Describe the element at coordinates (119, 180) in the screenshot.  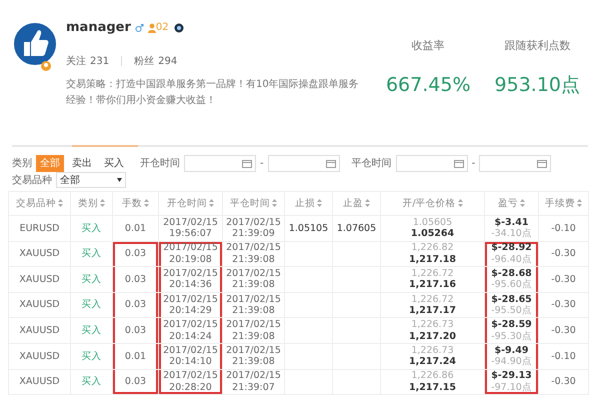
I see `caret-icon` at that location.